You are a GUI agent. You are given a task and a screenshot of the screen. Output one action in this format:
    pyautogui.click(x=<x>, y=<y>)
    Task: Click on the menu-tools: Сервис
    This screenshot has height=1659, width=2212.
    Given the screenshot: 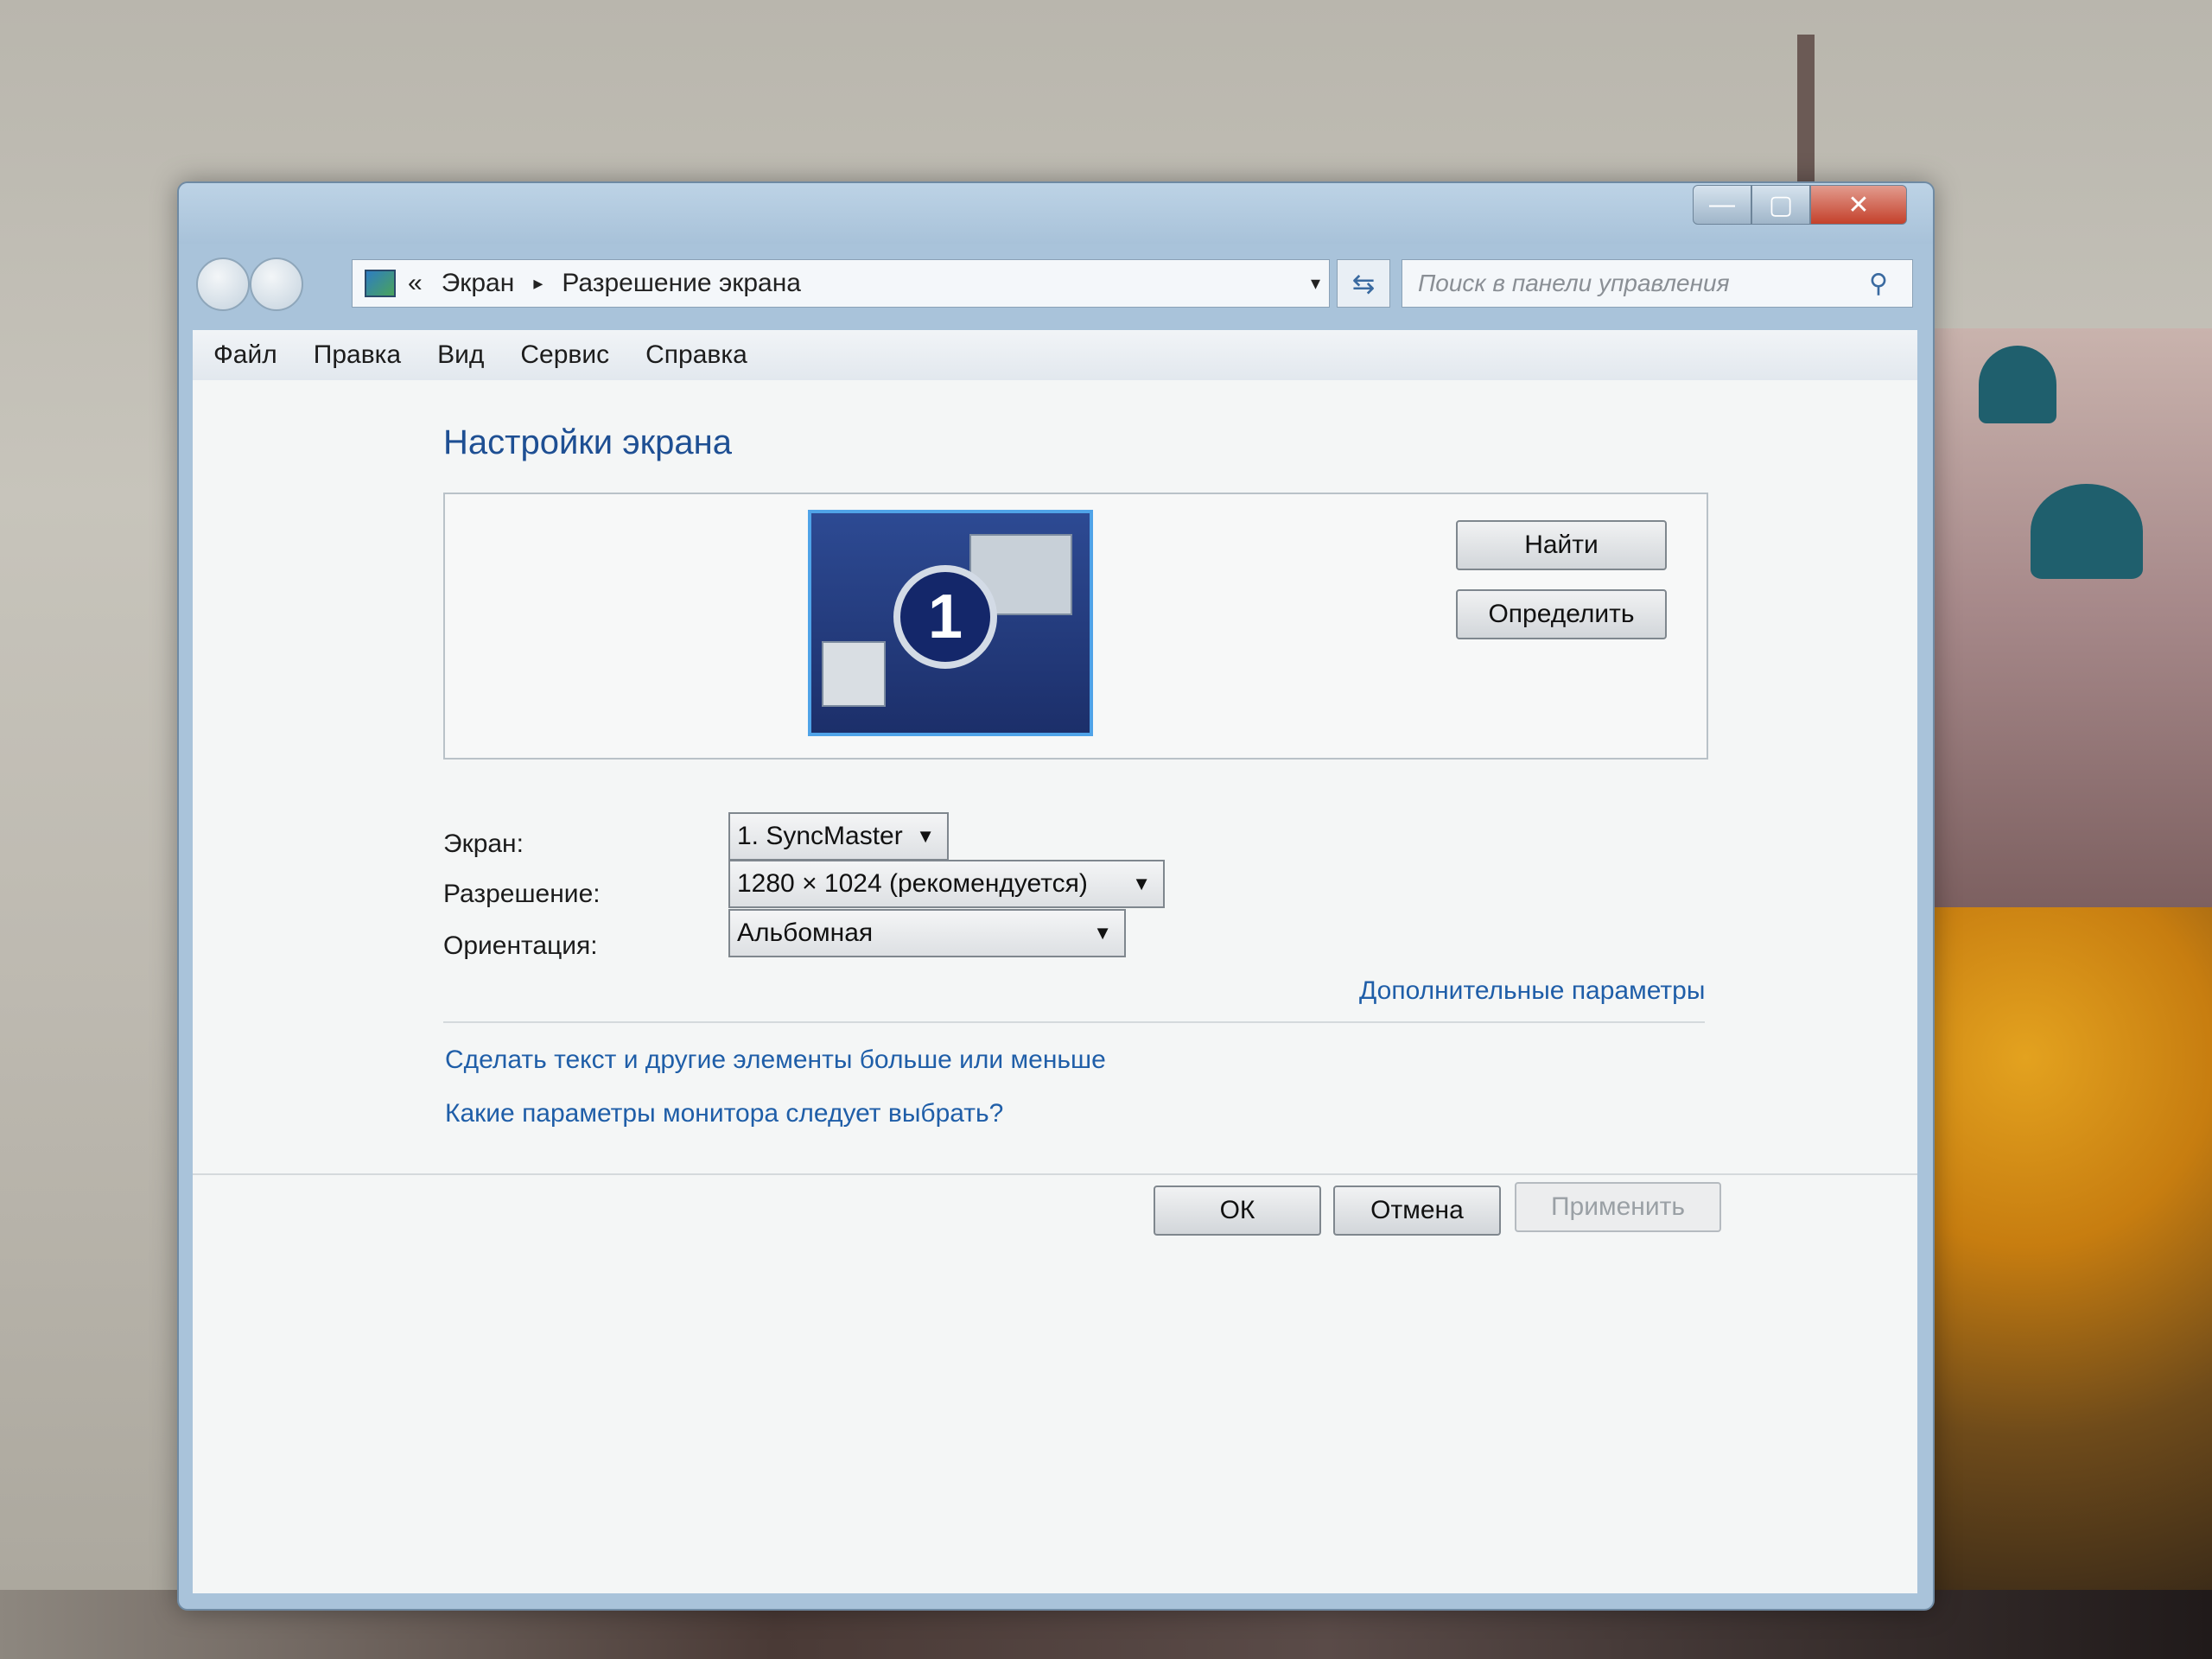 What is the action you would take?
    pyautogui.click(x=564, y=355)
    